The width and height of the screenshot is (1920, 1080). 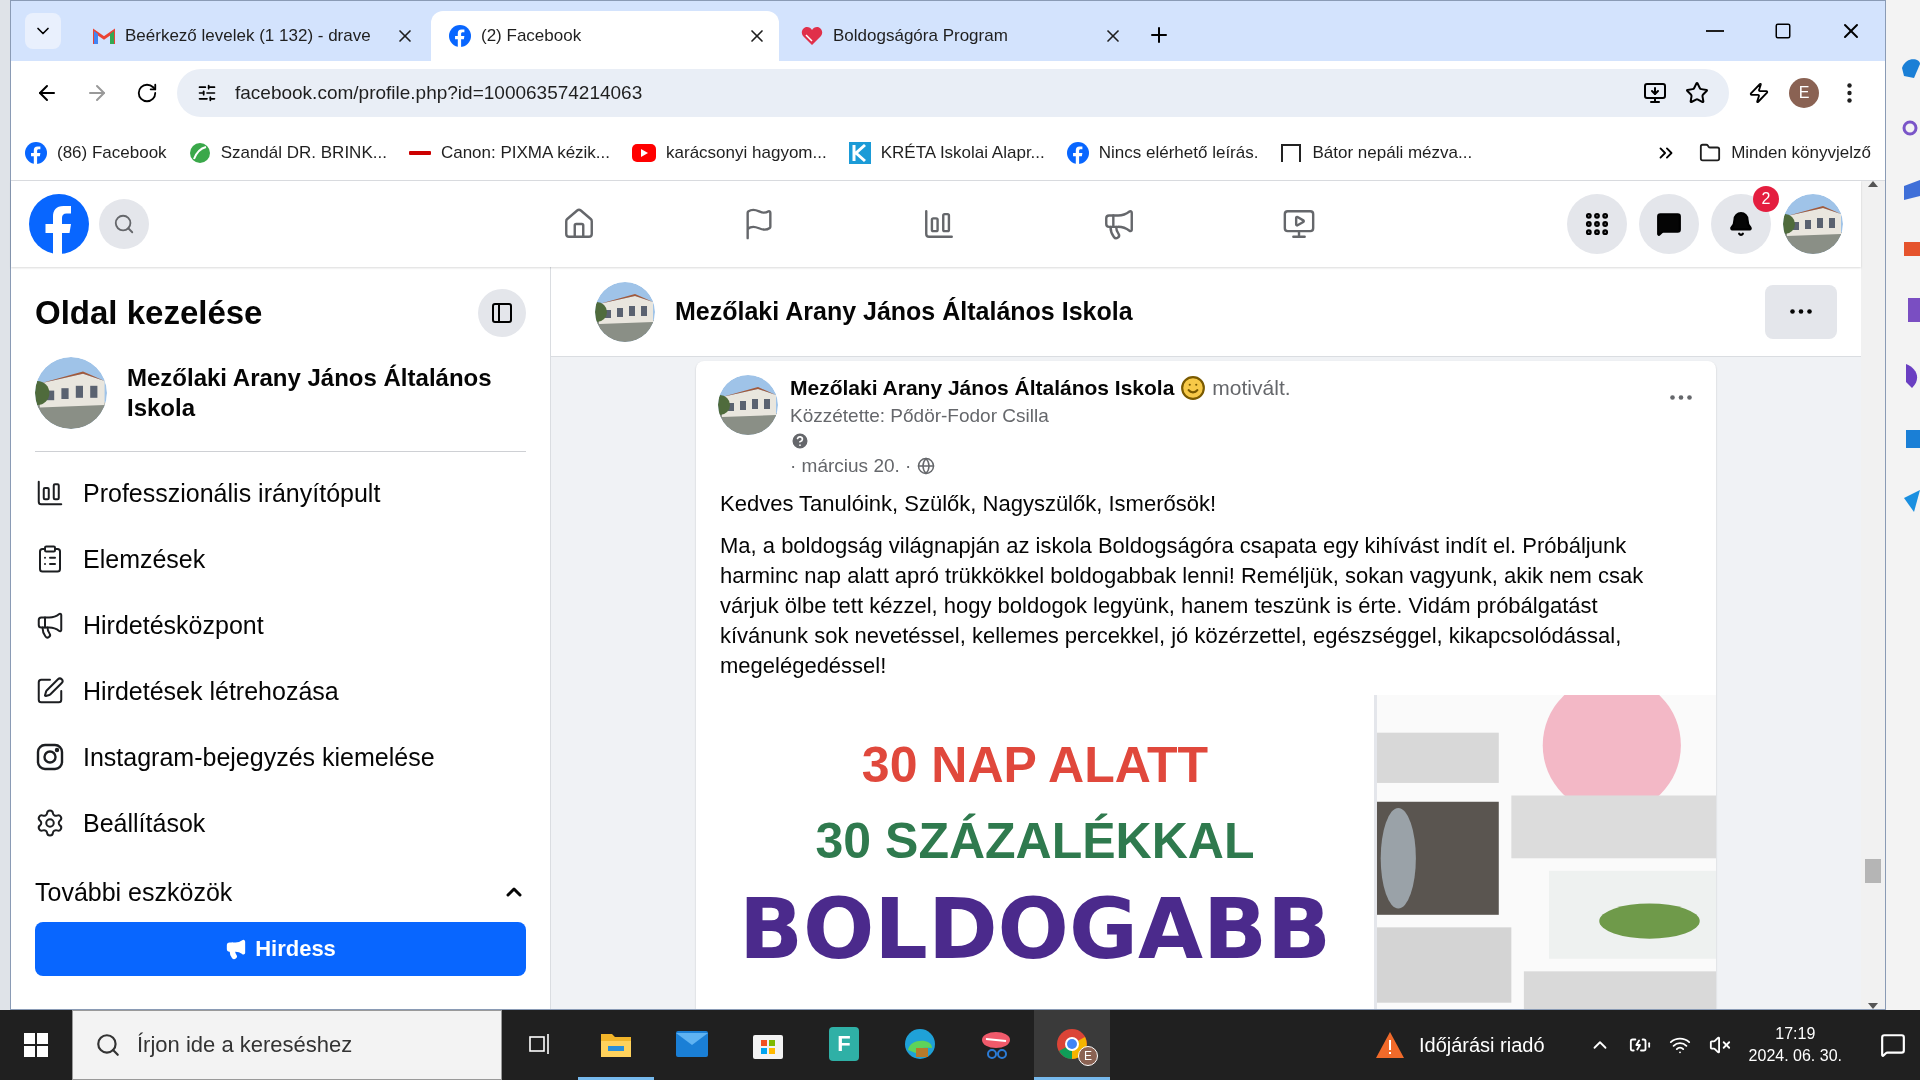 What do you see at coordinates (844, 1043) in the screenshot?
I see `app-icon: F` at bounding box center [844, 1043].